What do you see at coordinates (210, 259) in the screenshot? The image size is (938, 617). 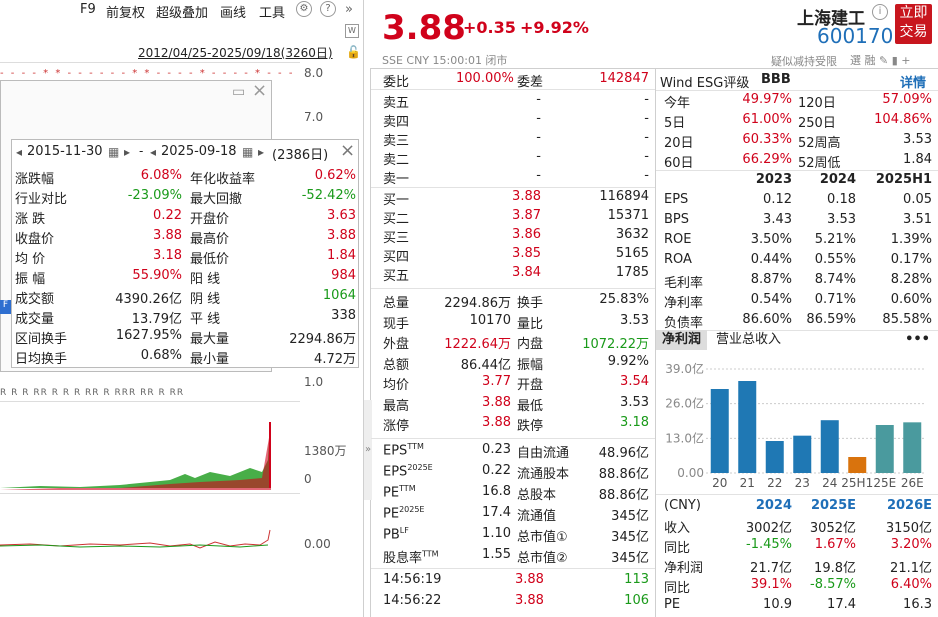 I see `stats-label: 最低价` at bounding box center [210, 259].